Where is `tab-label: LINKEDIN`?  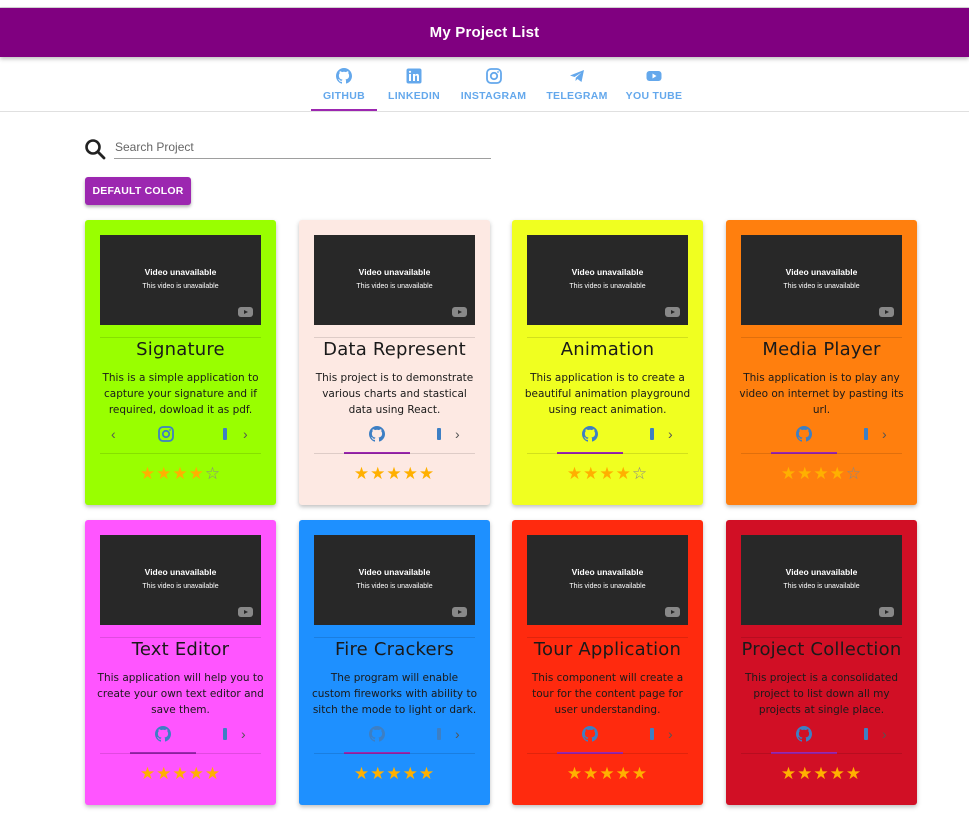 tab-label: LINKEDIN is located at coordinates (414, 96).